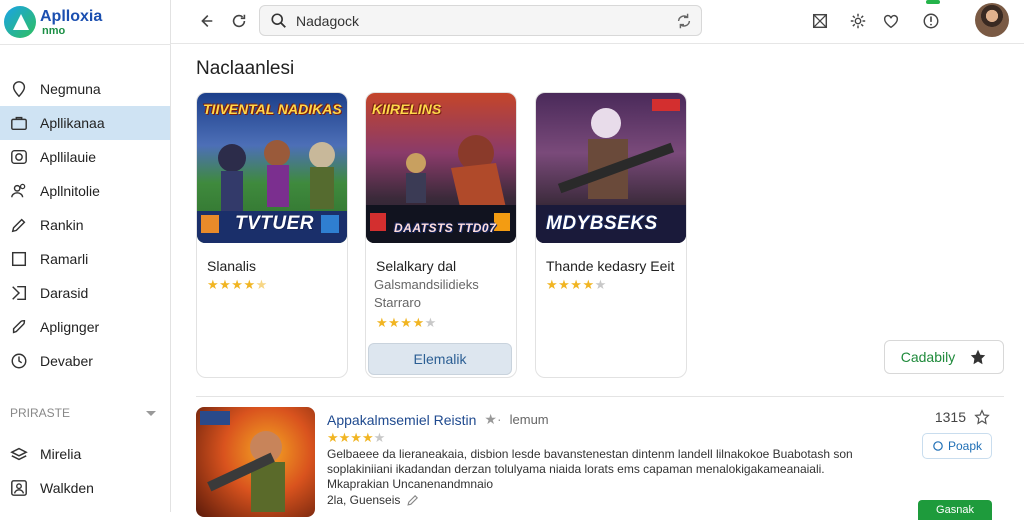  Describe the element at coordinates (407, 109) in the screenshot. I see `thumb-banner: KIIRELINS` at that location.